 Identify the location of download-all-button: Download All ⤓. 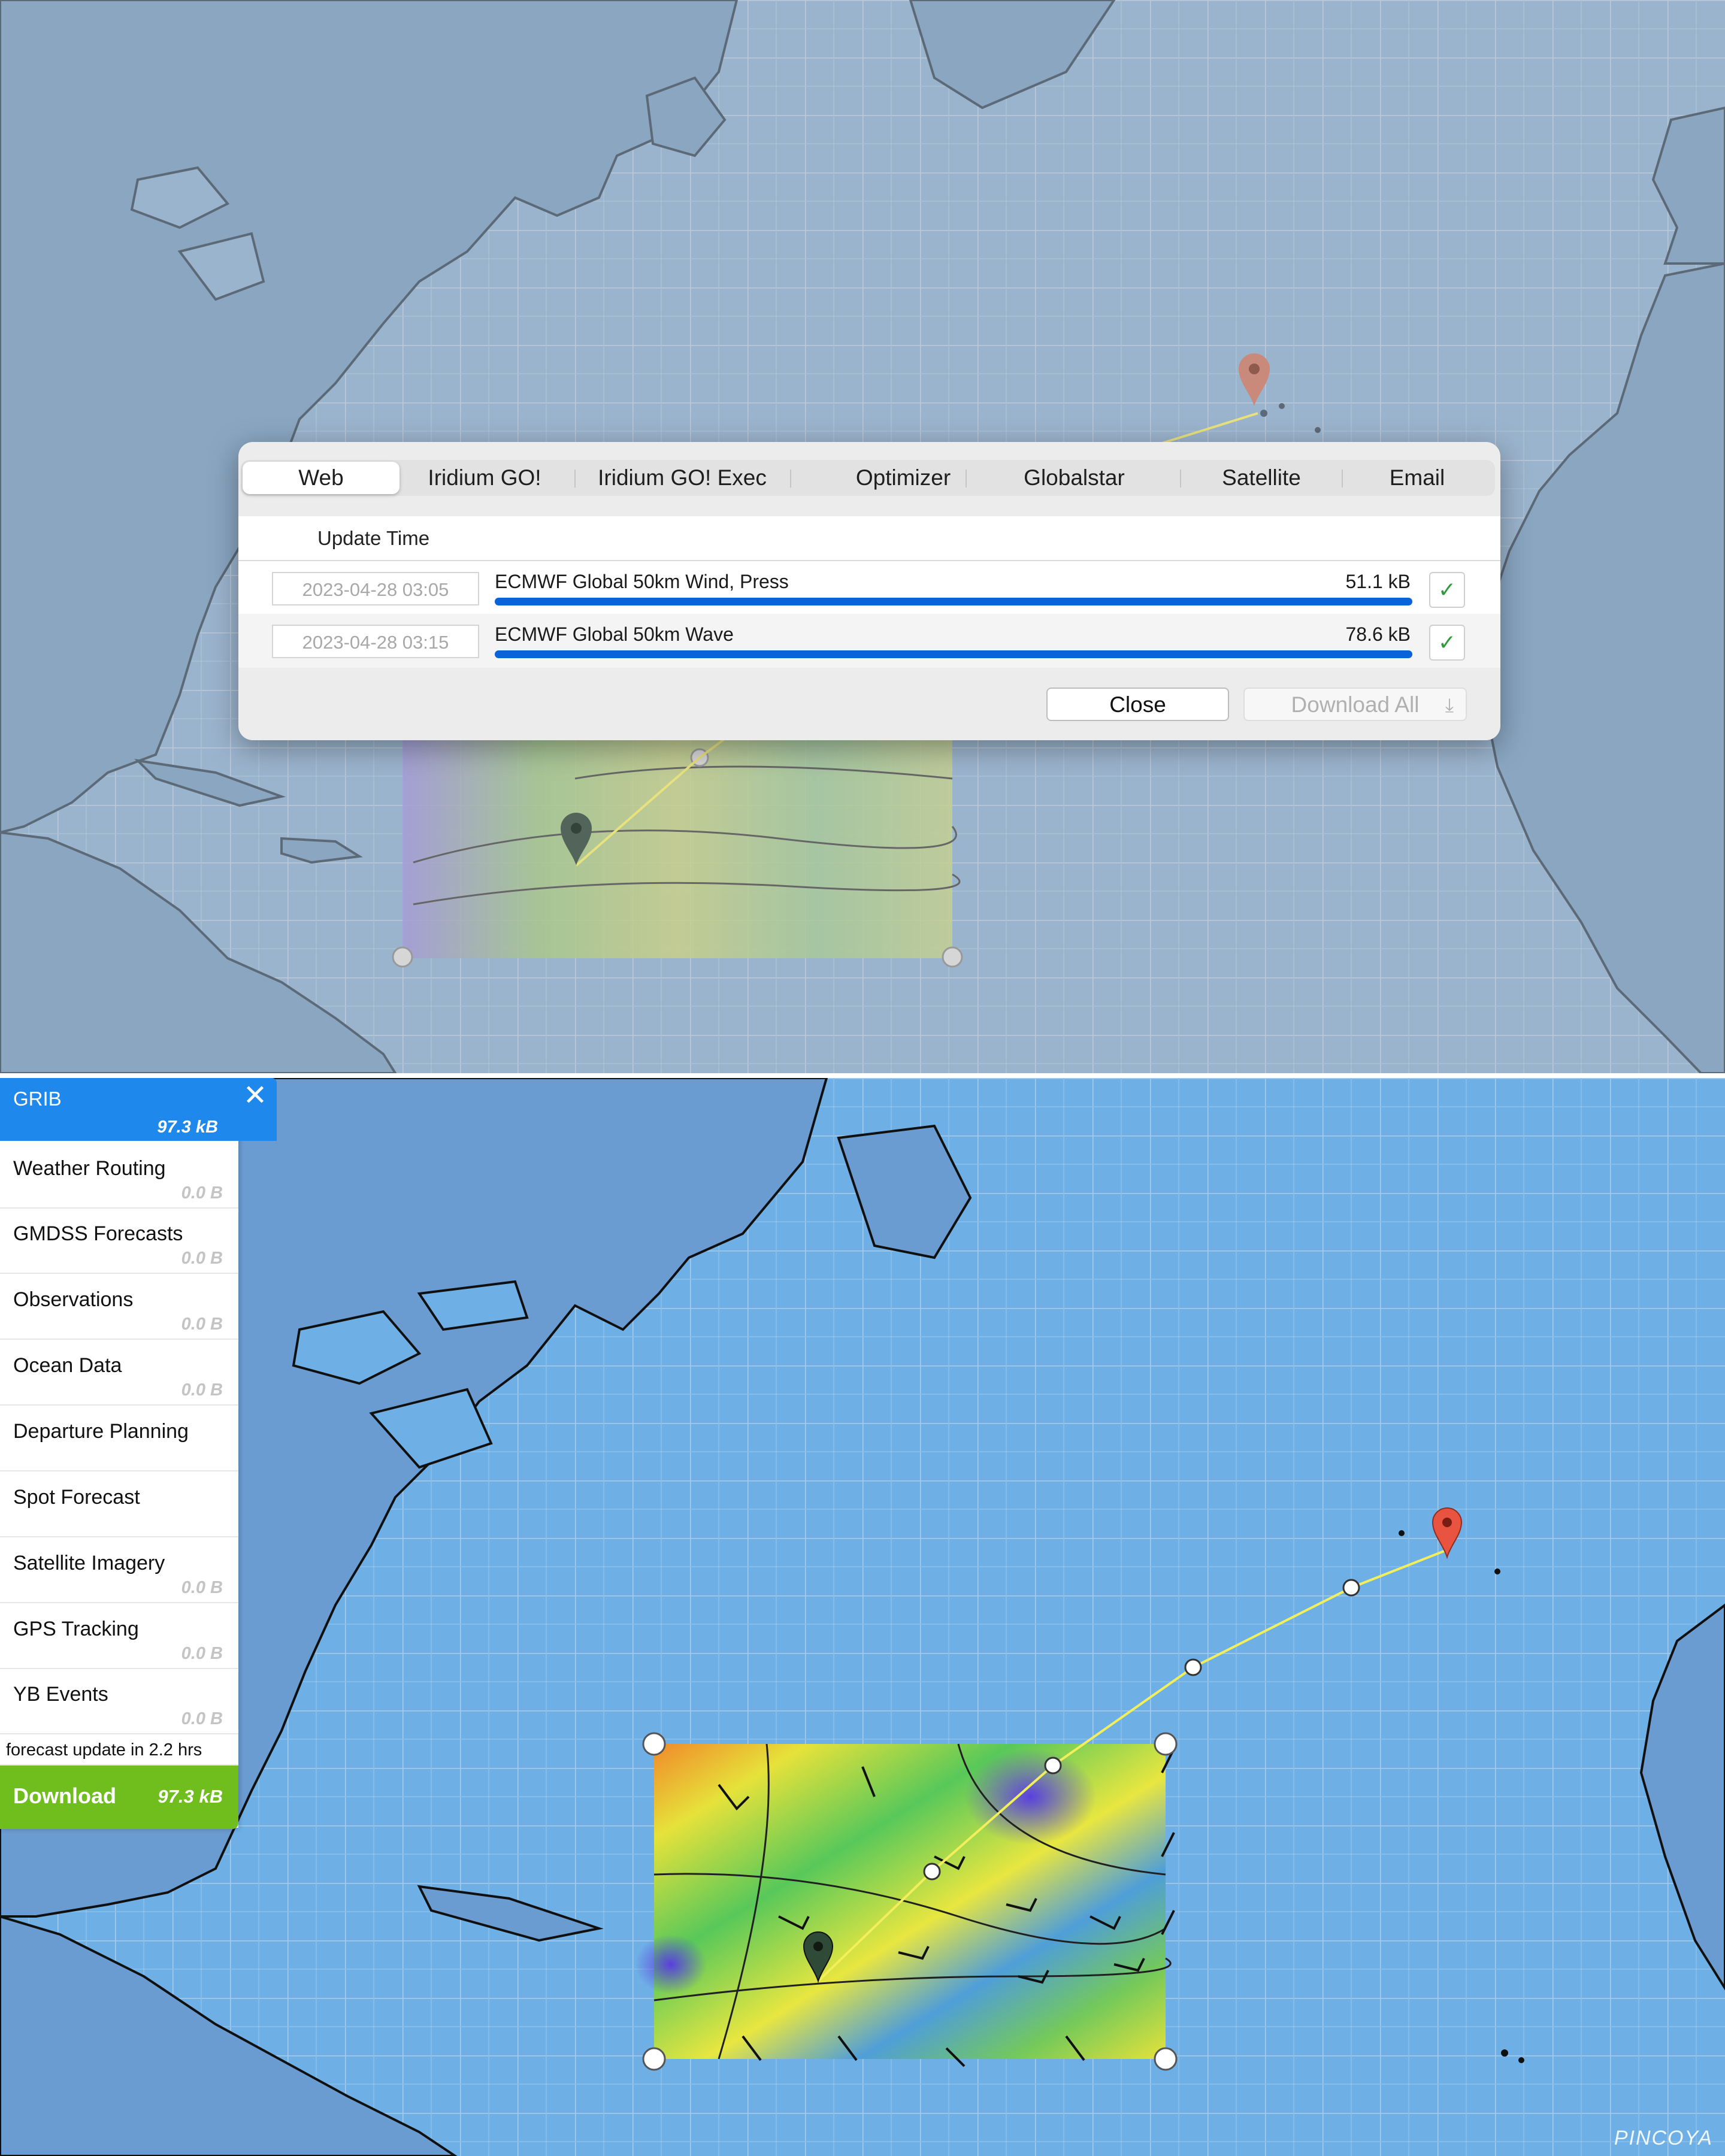
(1355, 704).